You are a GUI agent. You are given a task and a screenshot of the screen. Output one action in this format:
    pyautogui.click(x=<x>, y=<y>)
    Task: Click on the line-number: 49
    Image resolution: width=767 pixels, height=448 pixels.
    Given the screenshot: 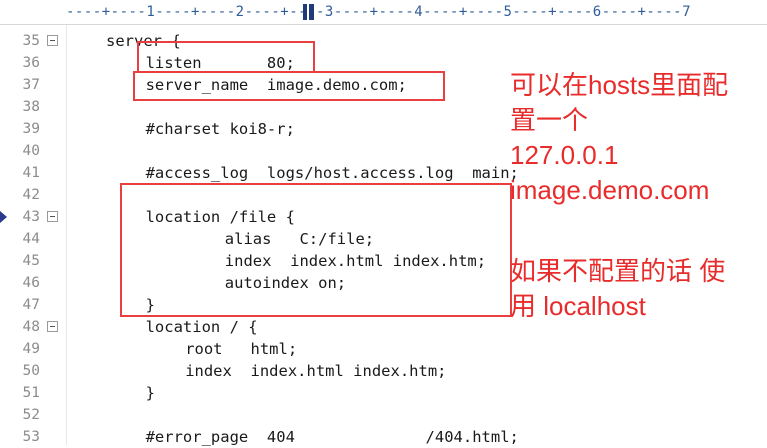 What is the action you would take?
    pyautogui.click(x=31, y=349)
    